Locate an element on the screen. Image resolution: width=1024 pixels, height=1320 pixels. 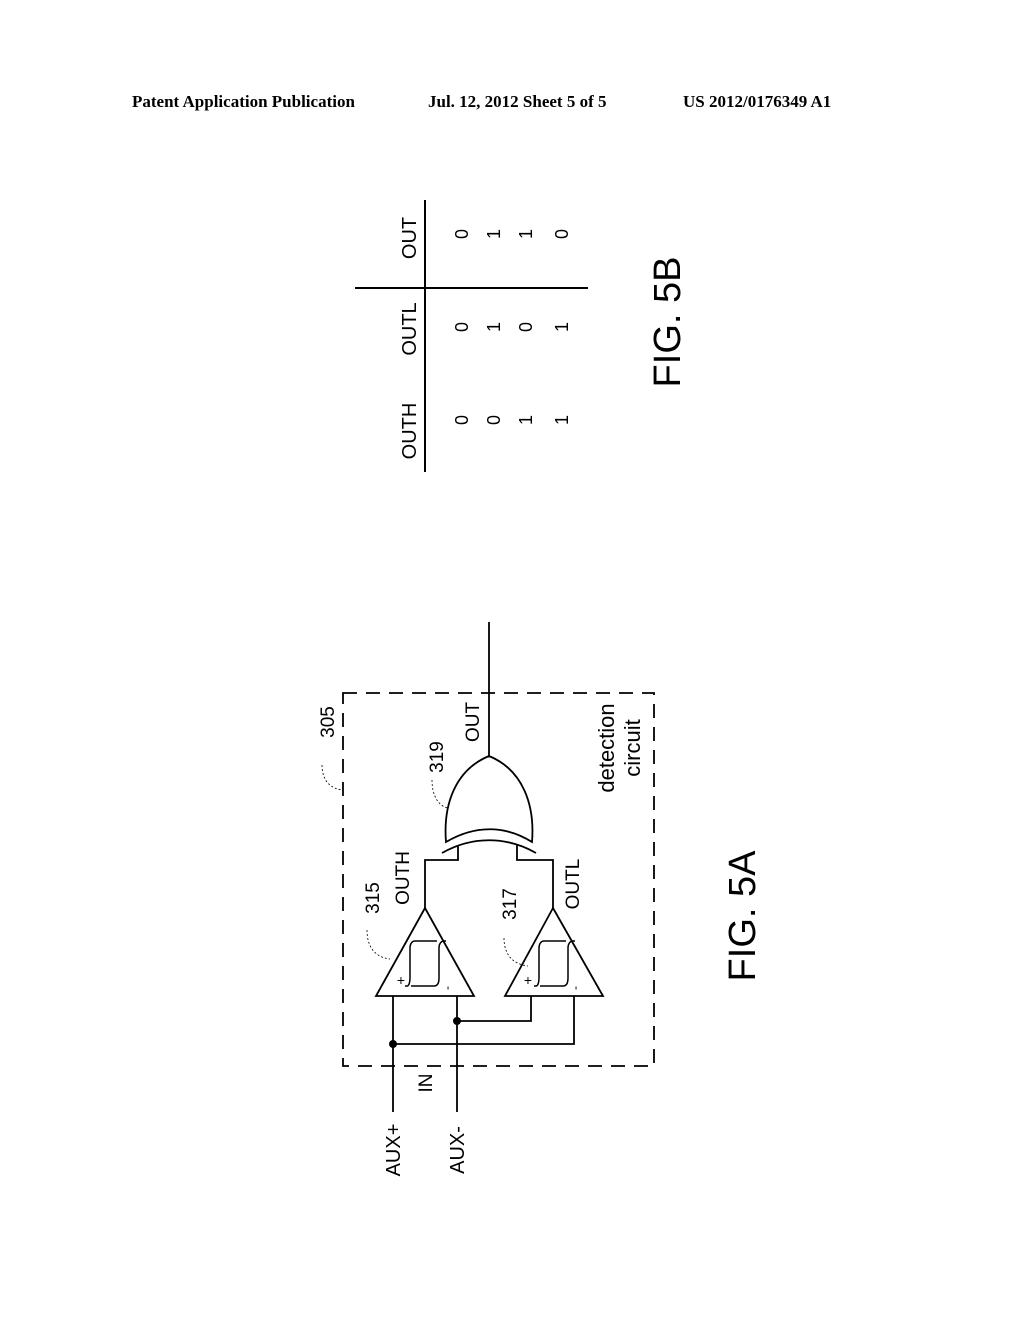
input-label: IN is located at coordinates (426, 1083).